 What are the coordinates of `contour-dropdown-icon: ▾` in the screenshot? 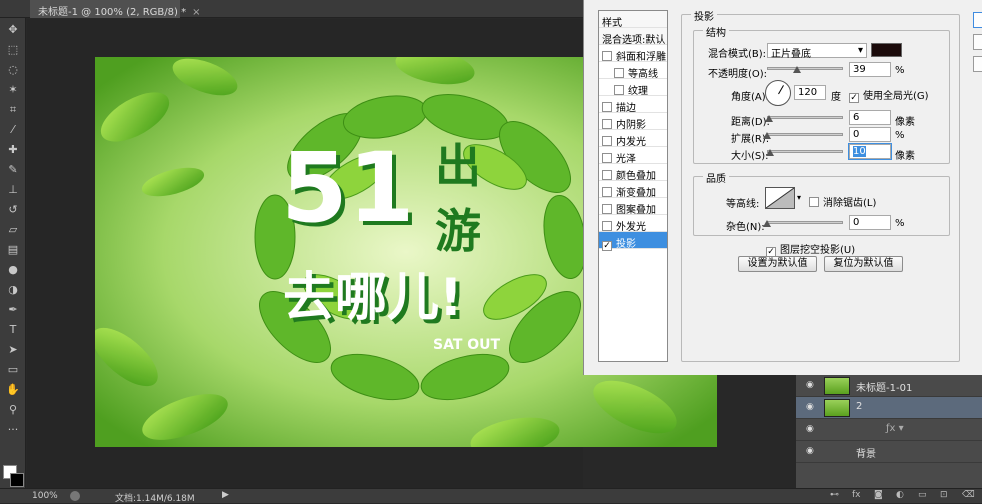 It's located at (799, 197).